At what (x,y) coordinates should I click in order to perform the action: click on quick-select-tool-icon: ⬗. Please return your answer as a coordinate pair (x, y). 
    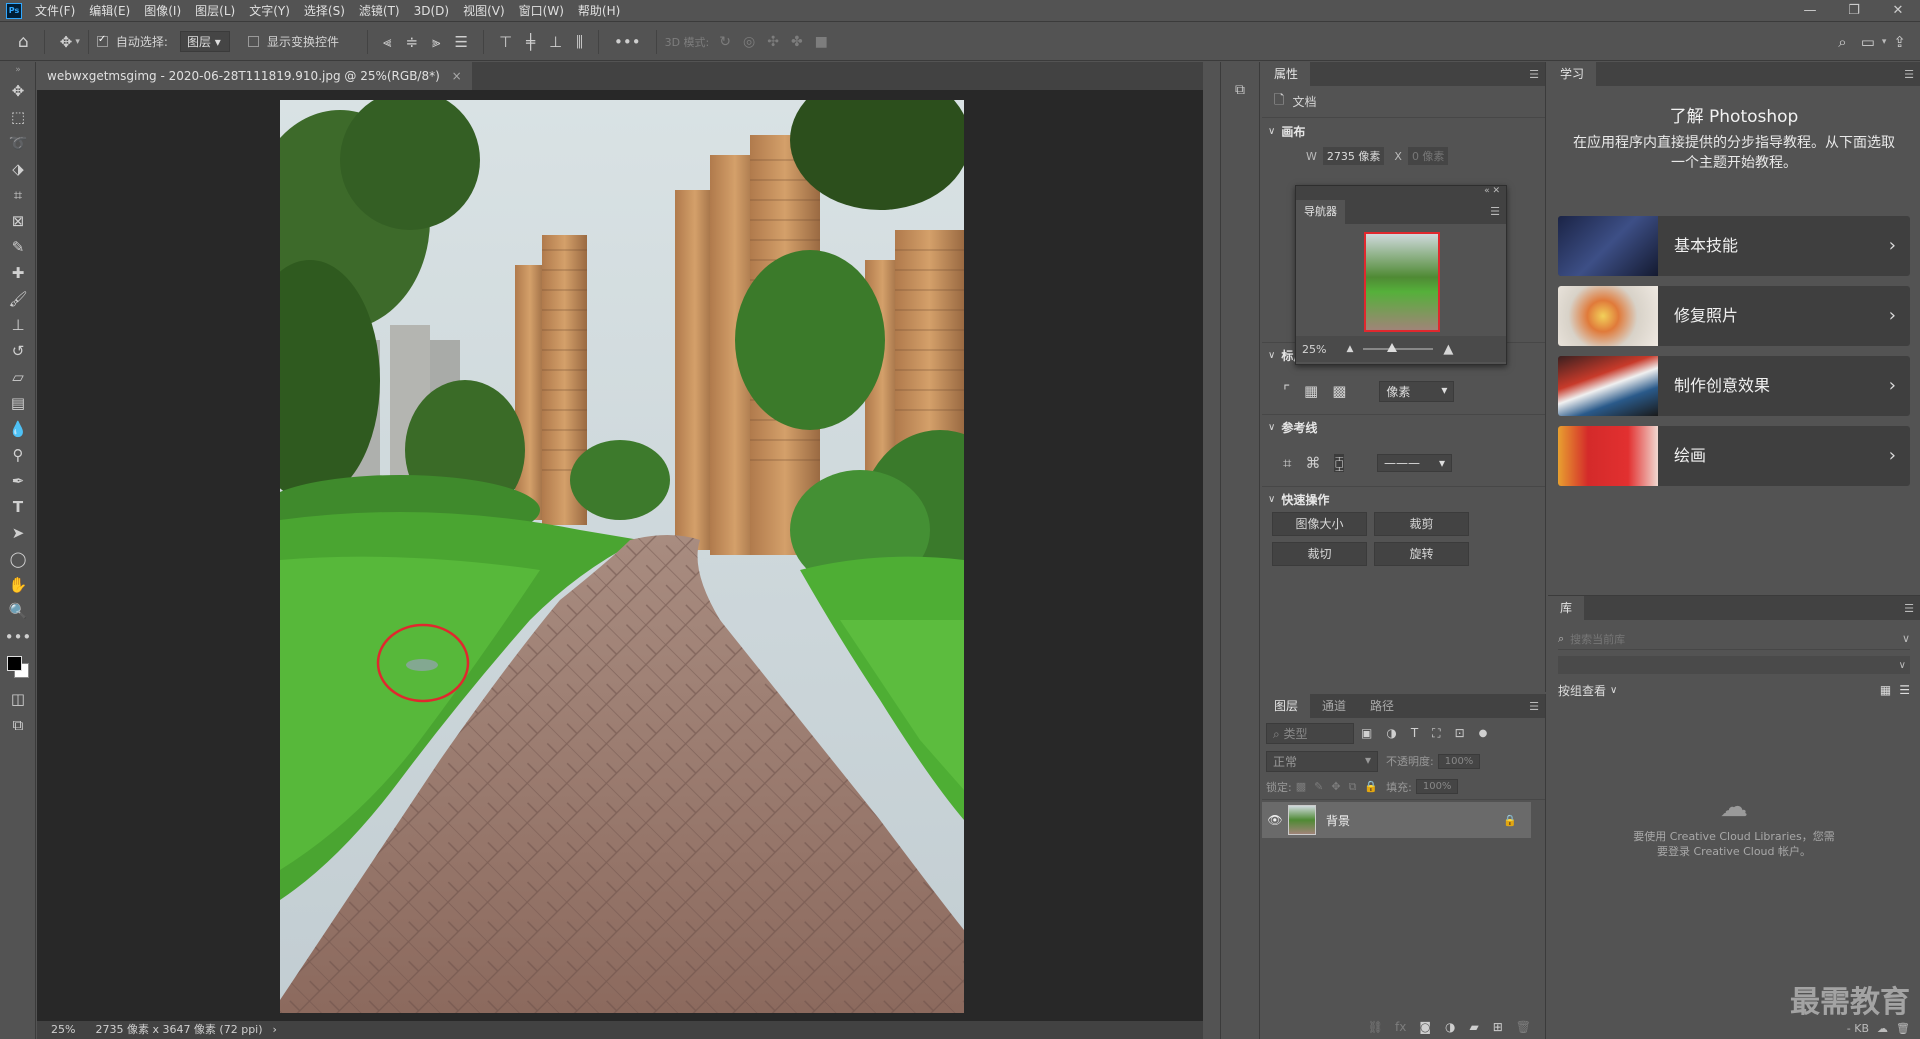
    Looking at the image, I should click on (18, 169).